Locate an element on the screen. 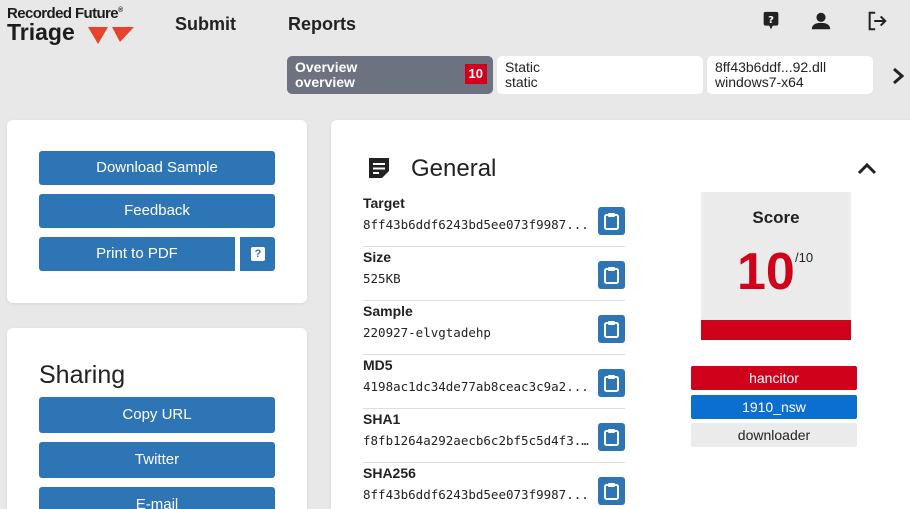 Image resolution: width=910 pixels, height=509 pixels. logo: Recorded Future® Triage is located at coordinates (72, 25).